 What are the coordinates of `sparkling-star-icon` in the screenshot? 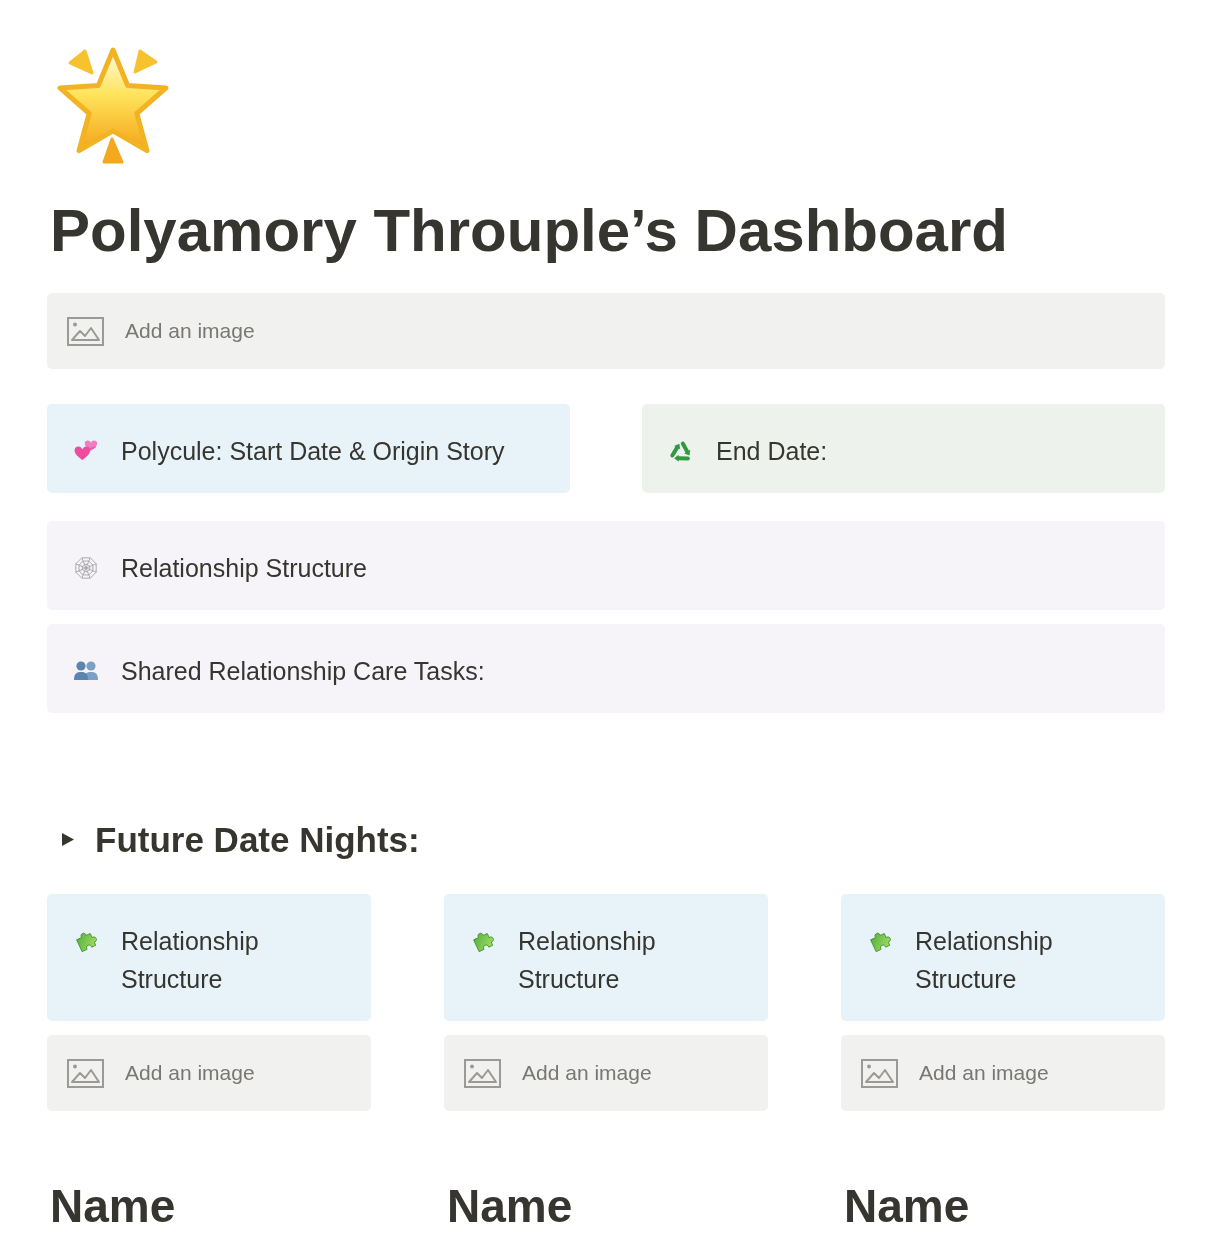 It's located at (113, 106).